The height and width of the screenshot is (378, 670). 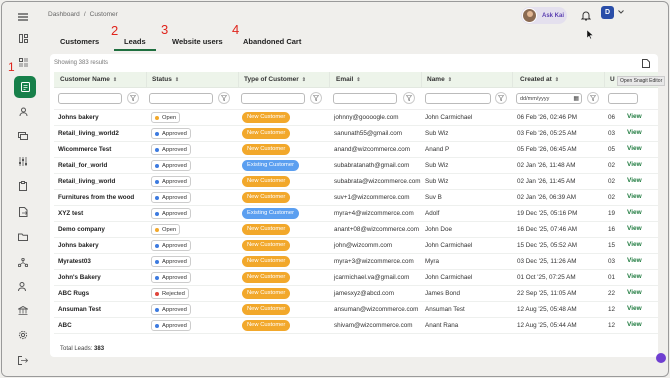 I want to click on sidebar-item-customers, so click(x=25, y=87).